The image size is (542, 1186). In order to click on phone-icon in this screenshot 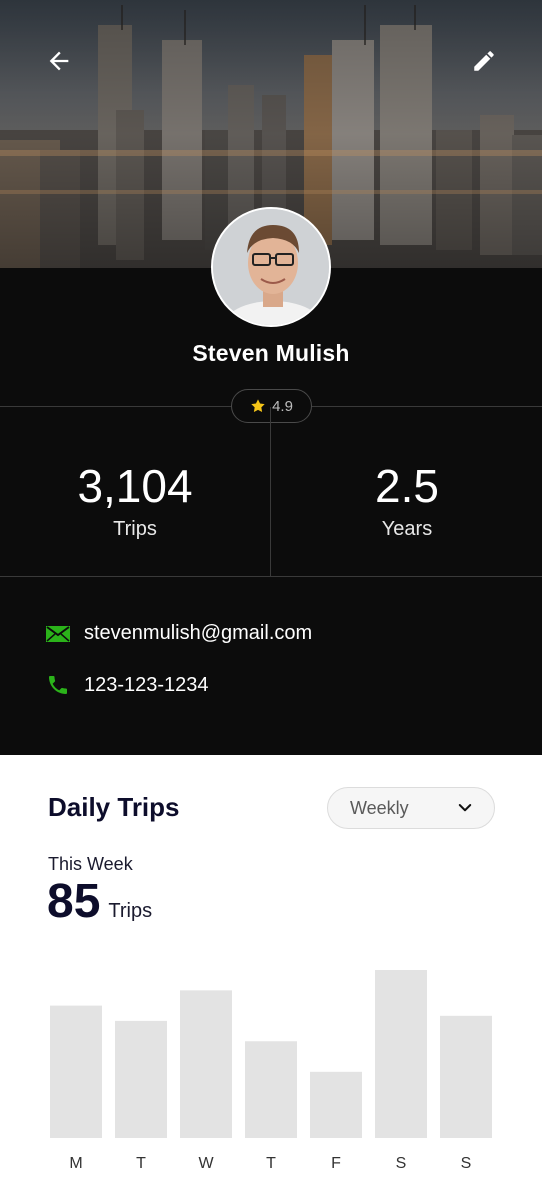, I will do `click(58, 685)`.